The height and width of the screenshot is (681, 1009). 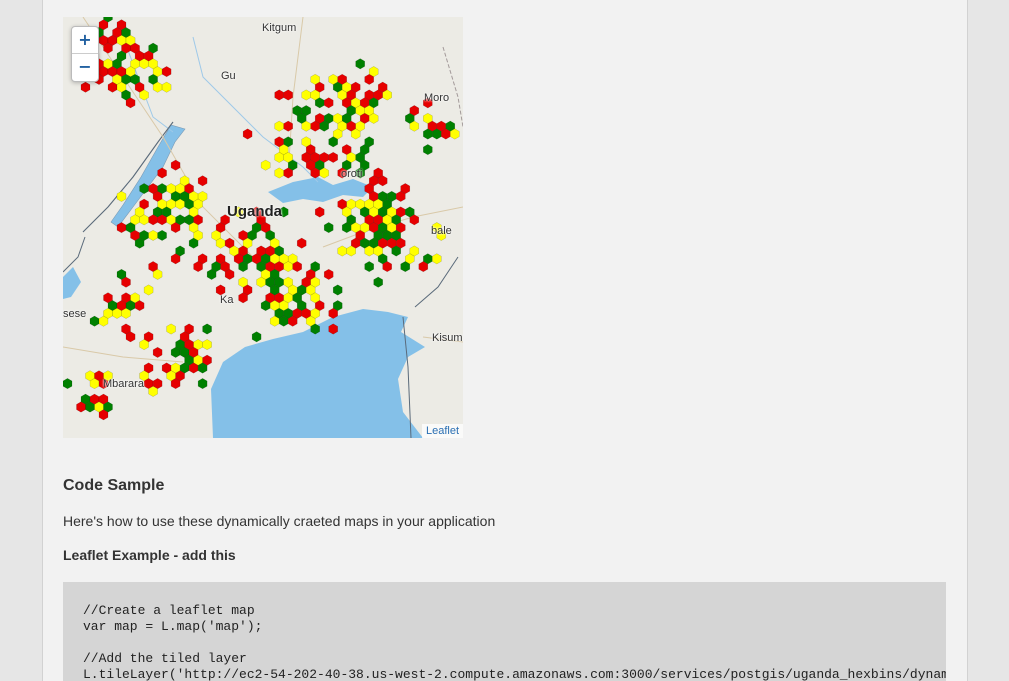 I want to click on code-line: //Add the tiled layer, so click(x=165, y=658).